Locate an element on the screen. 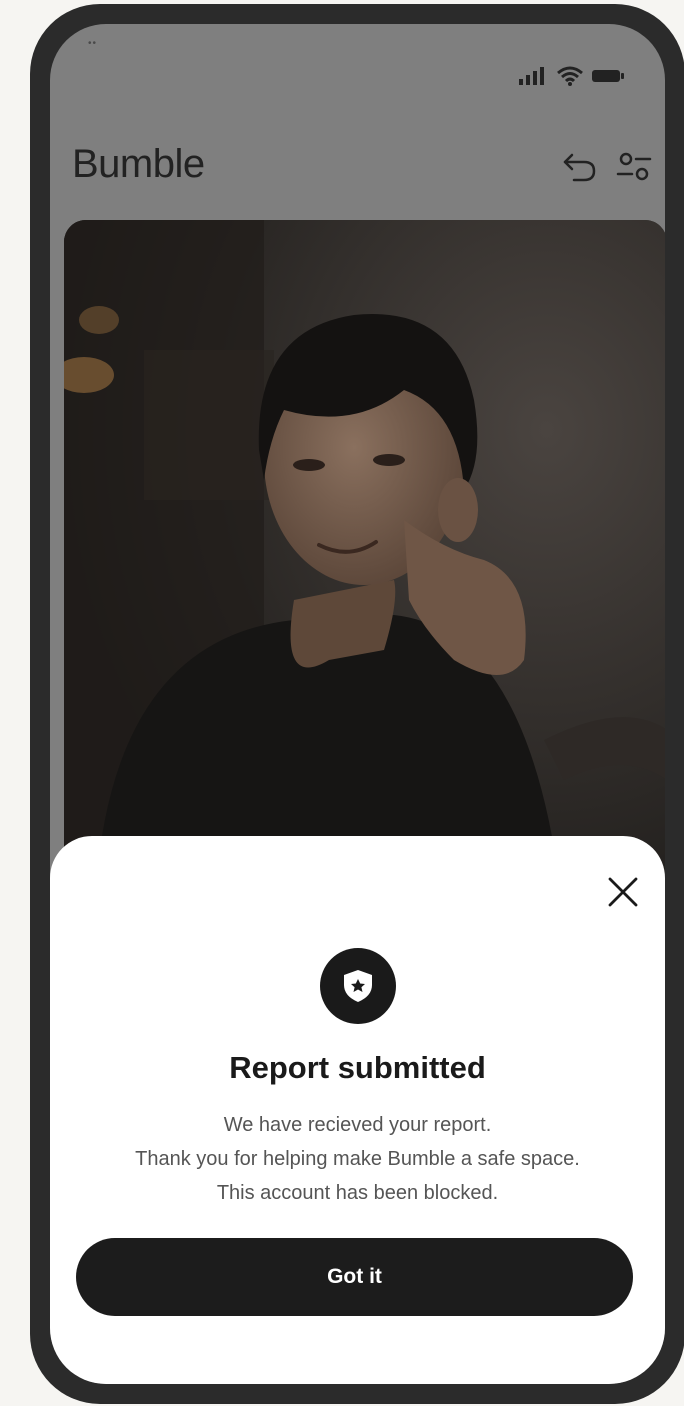 The image size is (684, 1406). shield-star-icon is located at coordinates (357, 986).